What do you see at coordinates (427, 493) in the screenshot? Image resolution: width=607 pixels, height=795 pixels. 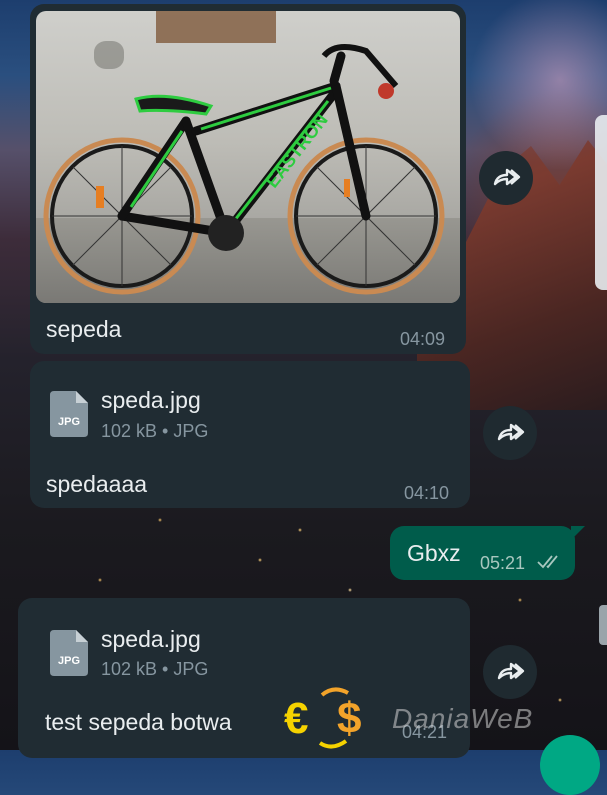 I see `message-time: 04:10` at bounding box center [427, 493].